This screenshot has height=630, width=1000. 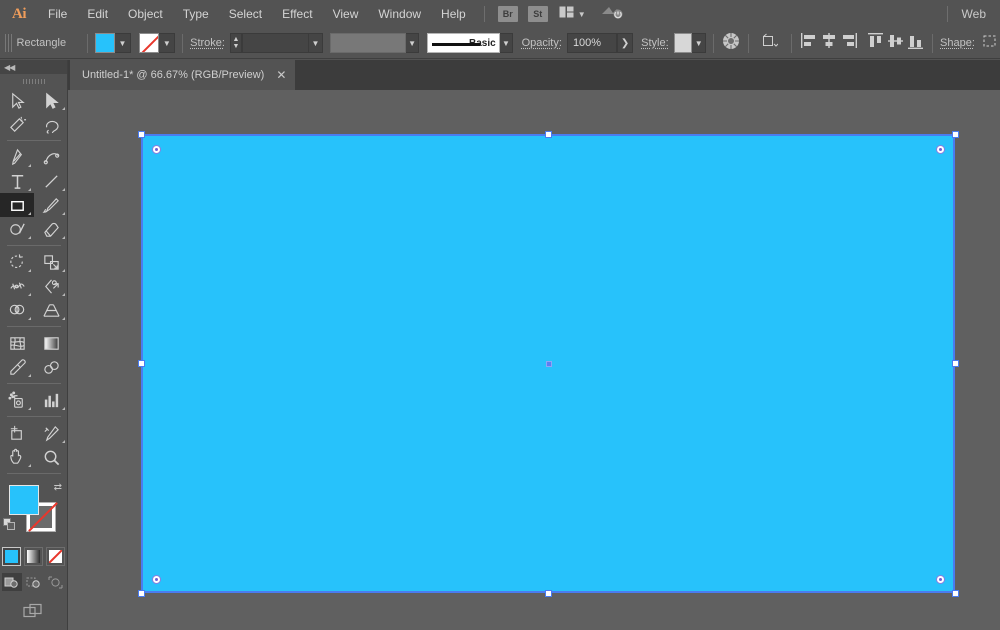 What do you see at coordinates (149, 43) in the screenshot?
I see `stroke-color-swatch-none` at bounding box center [149, 43].